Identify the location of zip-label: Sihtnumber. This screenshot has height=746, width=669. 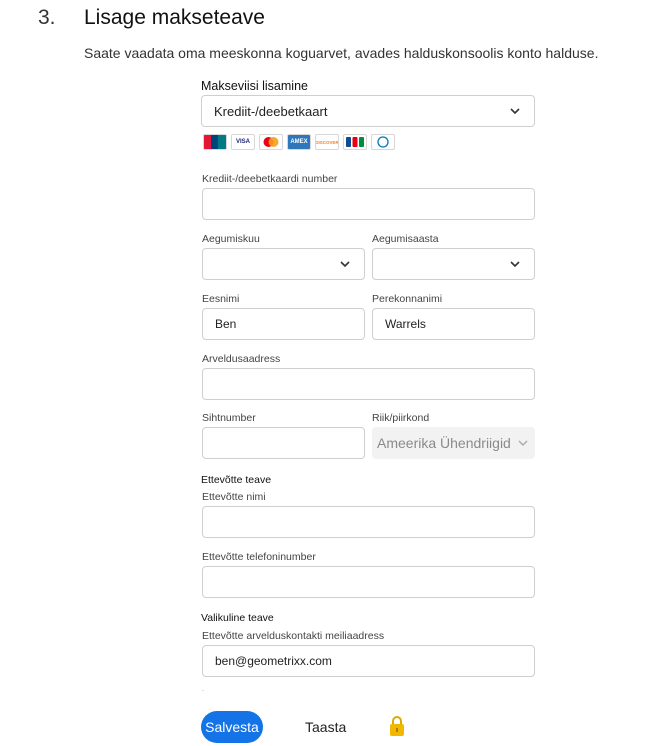
(229, 418).